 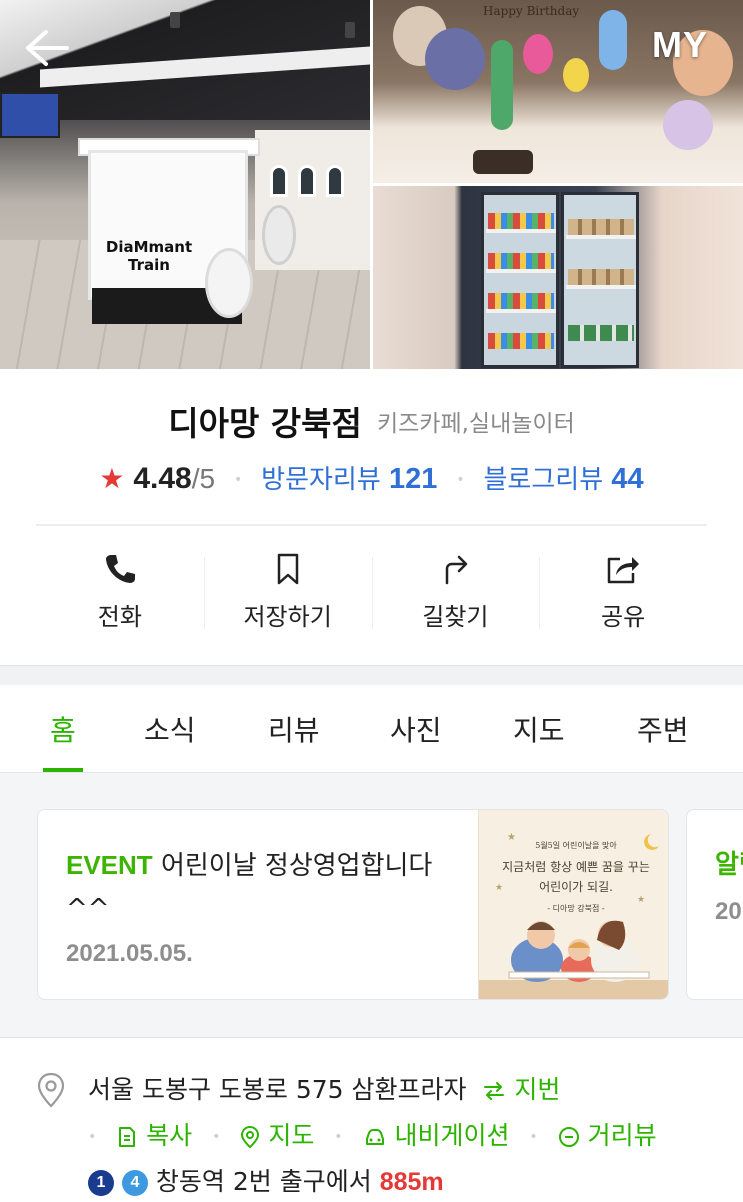 I want to click on save-button: 저장하기, so click(x=287, y=596).